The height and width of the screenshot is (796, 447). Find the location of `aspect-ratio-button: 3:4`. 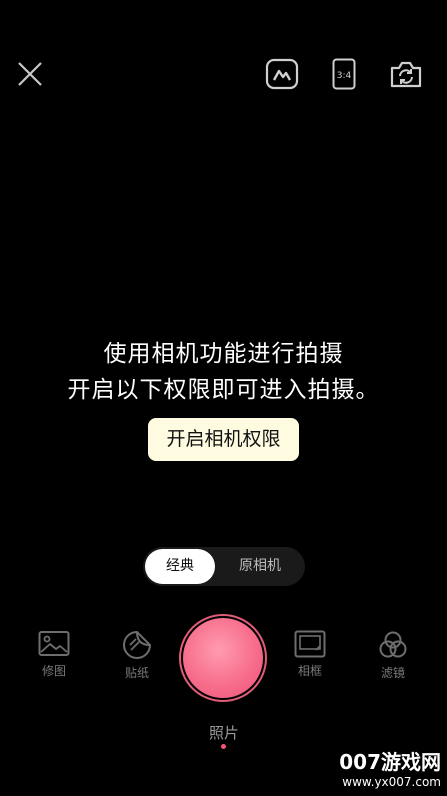

aspect-ratio-button: 3:4 is located at coordinates (344, 74).